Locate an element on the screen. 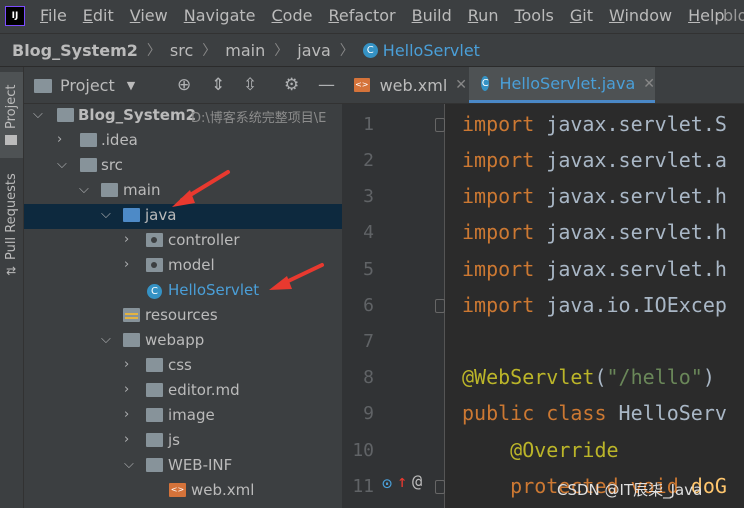 This screenshot has width=744, height=508. tree-item-model: › model is located at coordinates (183, 266).